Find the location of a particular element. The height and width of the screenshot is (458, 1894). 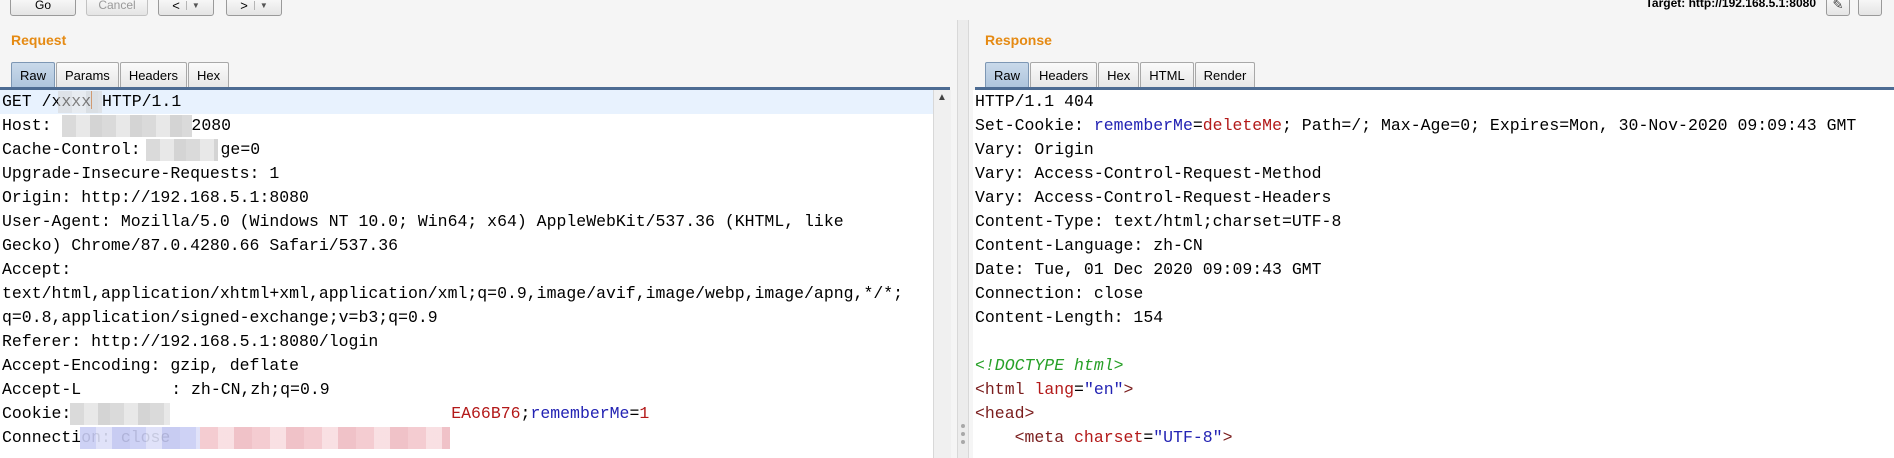

go-button: Go is located at coordinates (43, 8).